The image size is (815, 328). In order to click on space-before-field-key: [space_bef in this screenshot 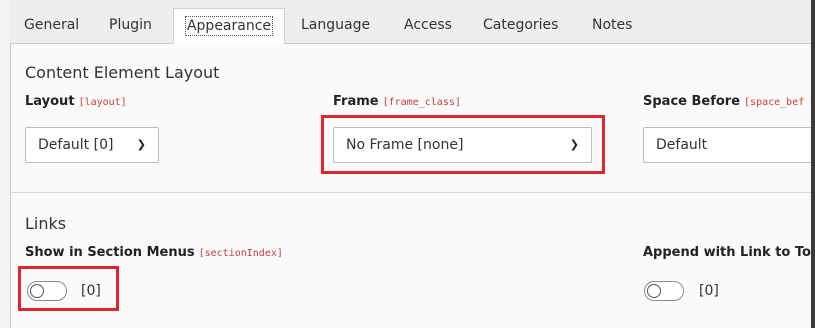, I will do `click(774, 102)`.